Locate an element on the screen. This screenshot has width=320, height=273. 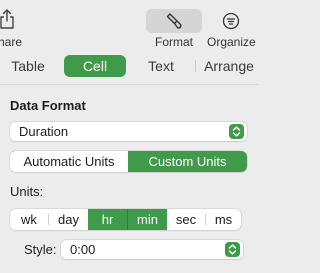
unit-sec: sec is located at coordinates (186, 219).